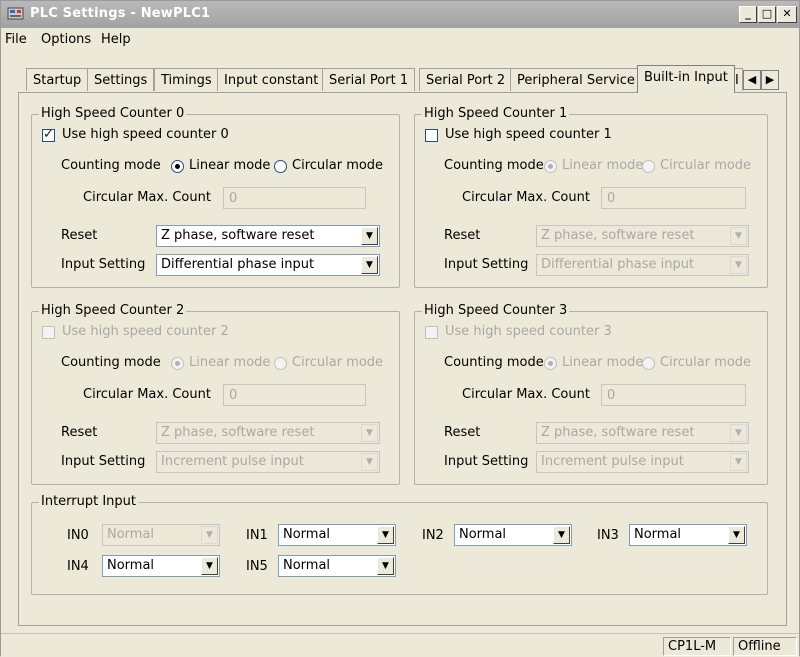 The width and height of the screenshot is (800, 657). Describe the element at coordinates (494, 165) in the screenshot. I see `hsc1-mode-label: Counting mode` at that location.